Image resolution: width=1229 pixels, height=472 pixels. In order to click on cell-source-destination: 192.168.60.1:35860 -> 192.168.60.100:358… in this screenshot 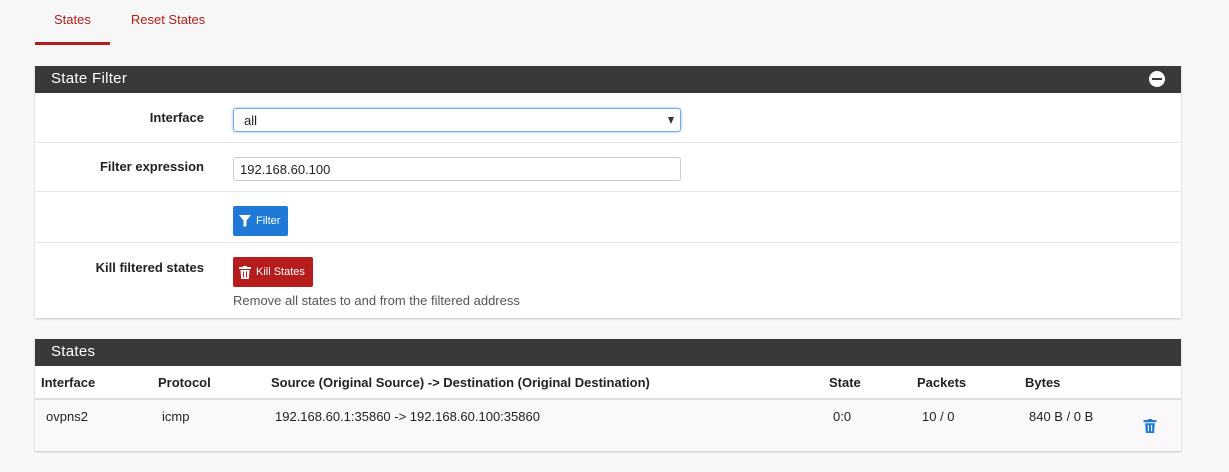, I will do `click(407, 416)`.